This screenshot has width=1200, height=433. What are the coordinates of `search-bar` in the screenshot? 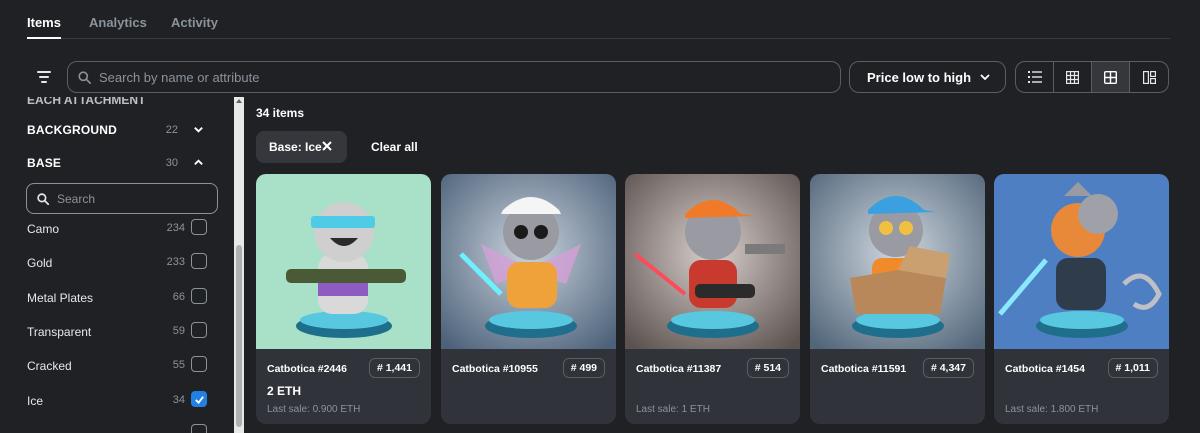 It's located at (454, 77).